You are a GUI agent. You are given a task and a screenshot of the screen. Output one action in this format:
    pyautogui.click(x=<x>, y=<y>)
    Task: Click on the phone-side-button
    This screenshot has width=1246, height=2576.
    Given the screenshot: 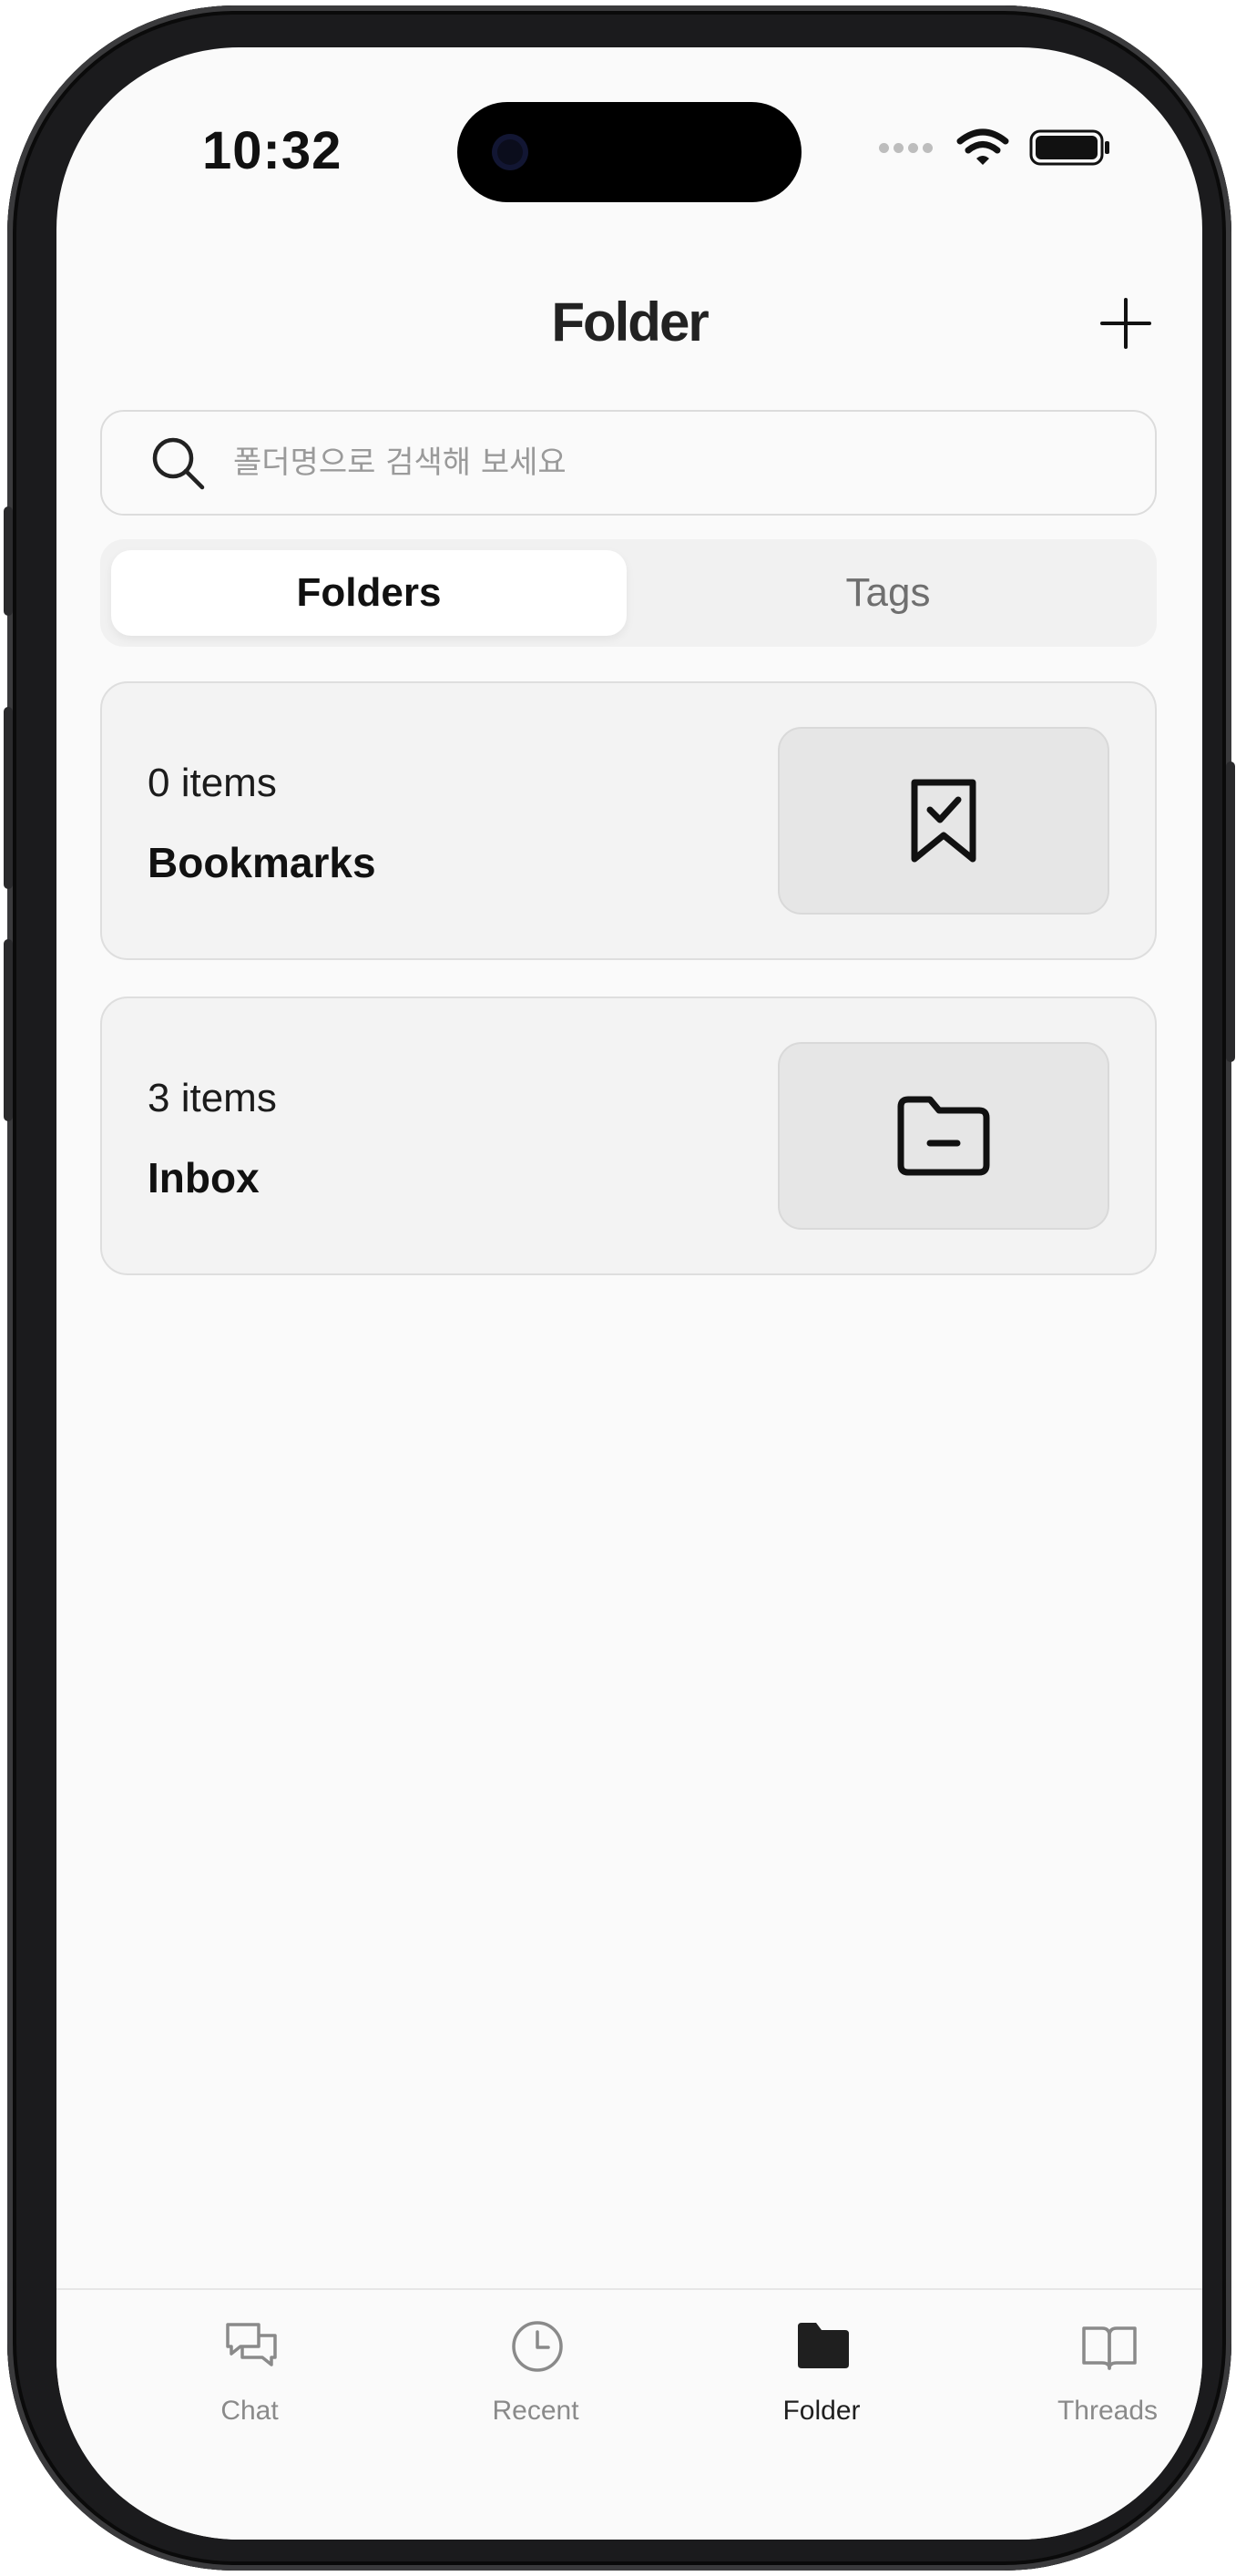 What is the action you would take?
    pyautogui.click(x=8, y=561)
    